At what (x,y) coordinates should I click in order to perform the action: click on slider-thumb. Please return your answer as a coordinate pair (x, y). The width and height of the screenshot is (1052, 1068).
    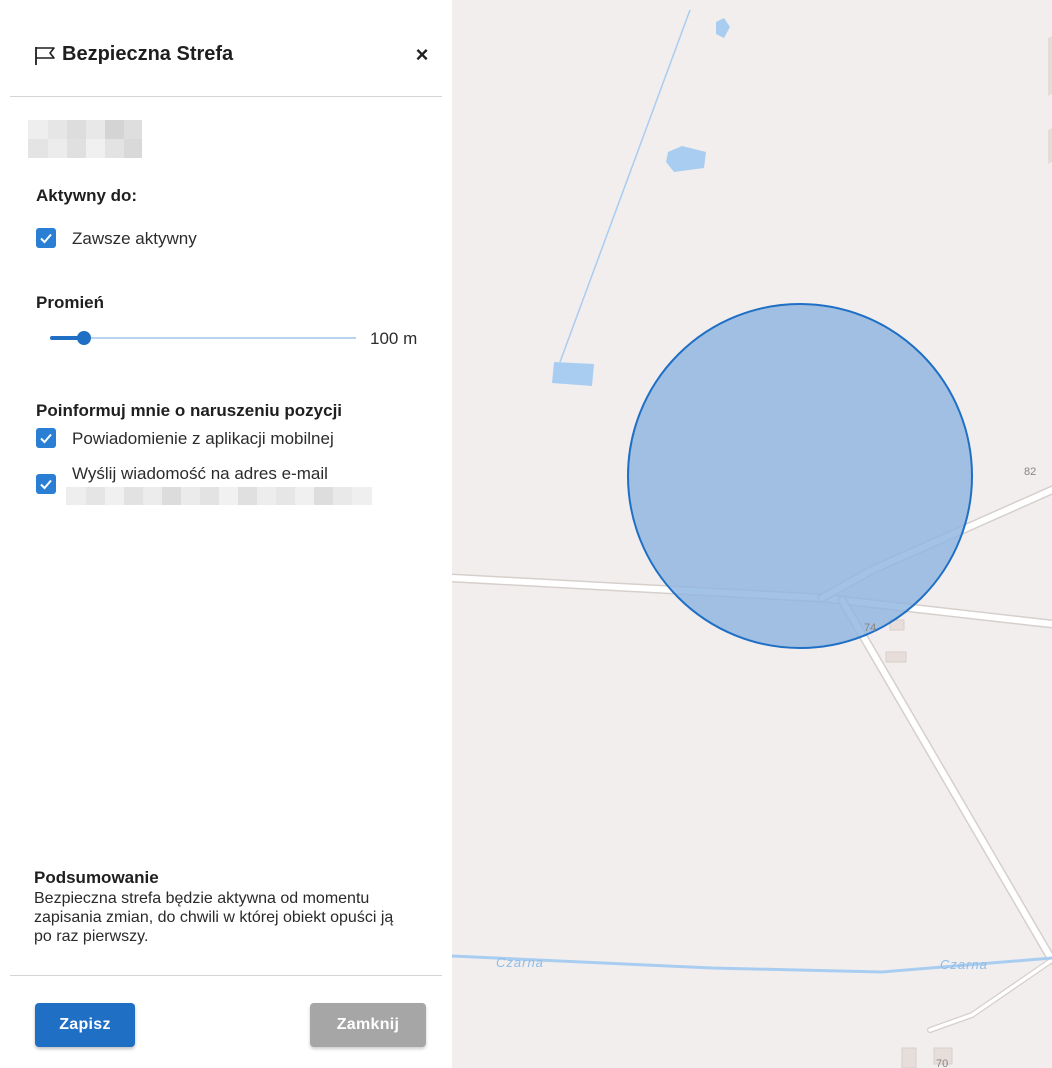
    Looking at the image, I should click on (84, 338).